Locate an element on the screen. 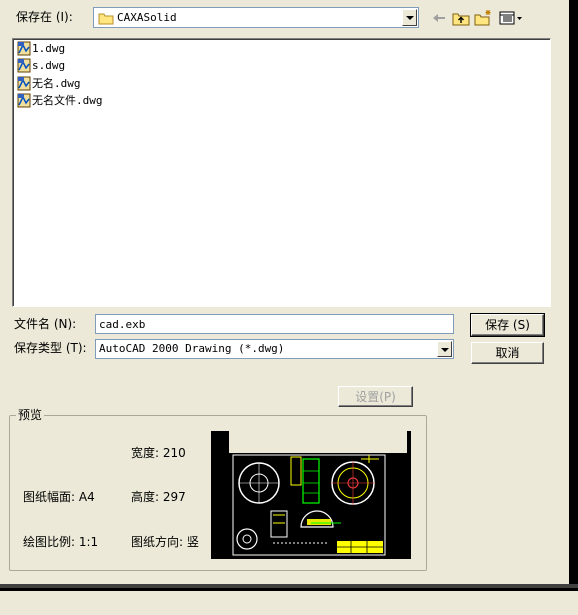  save-in-label: 保存在 (I): is located at coordinates (44, 17).